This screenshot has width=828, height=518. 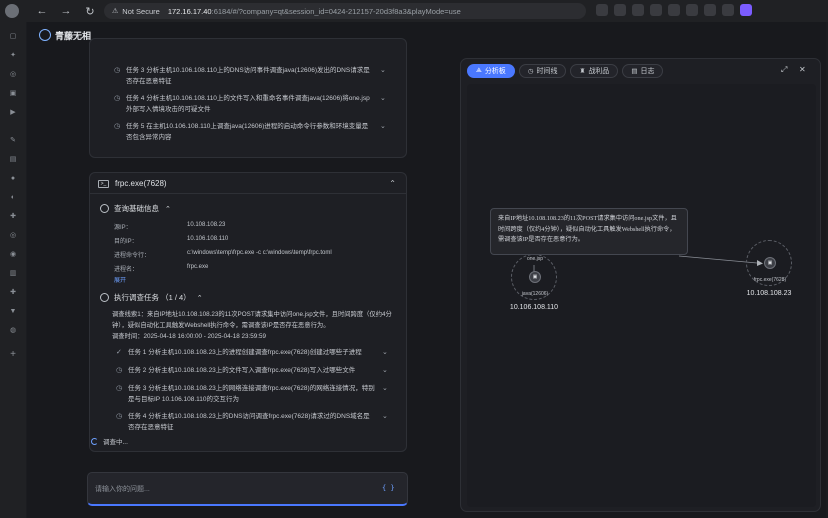 What do you see at coordinates (784, 70) in the screenshot?
I see `expand-icon: ⤢` at bounding box center [784, 70].